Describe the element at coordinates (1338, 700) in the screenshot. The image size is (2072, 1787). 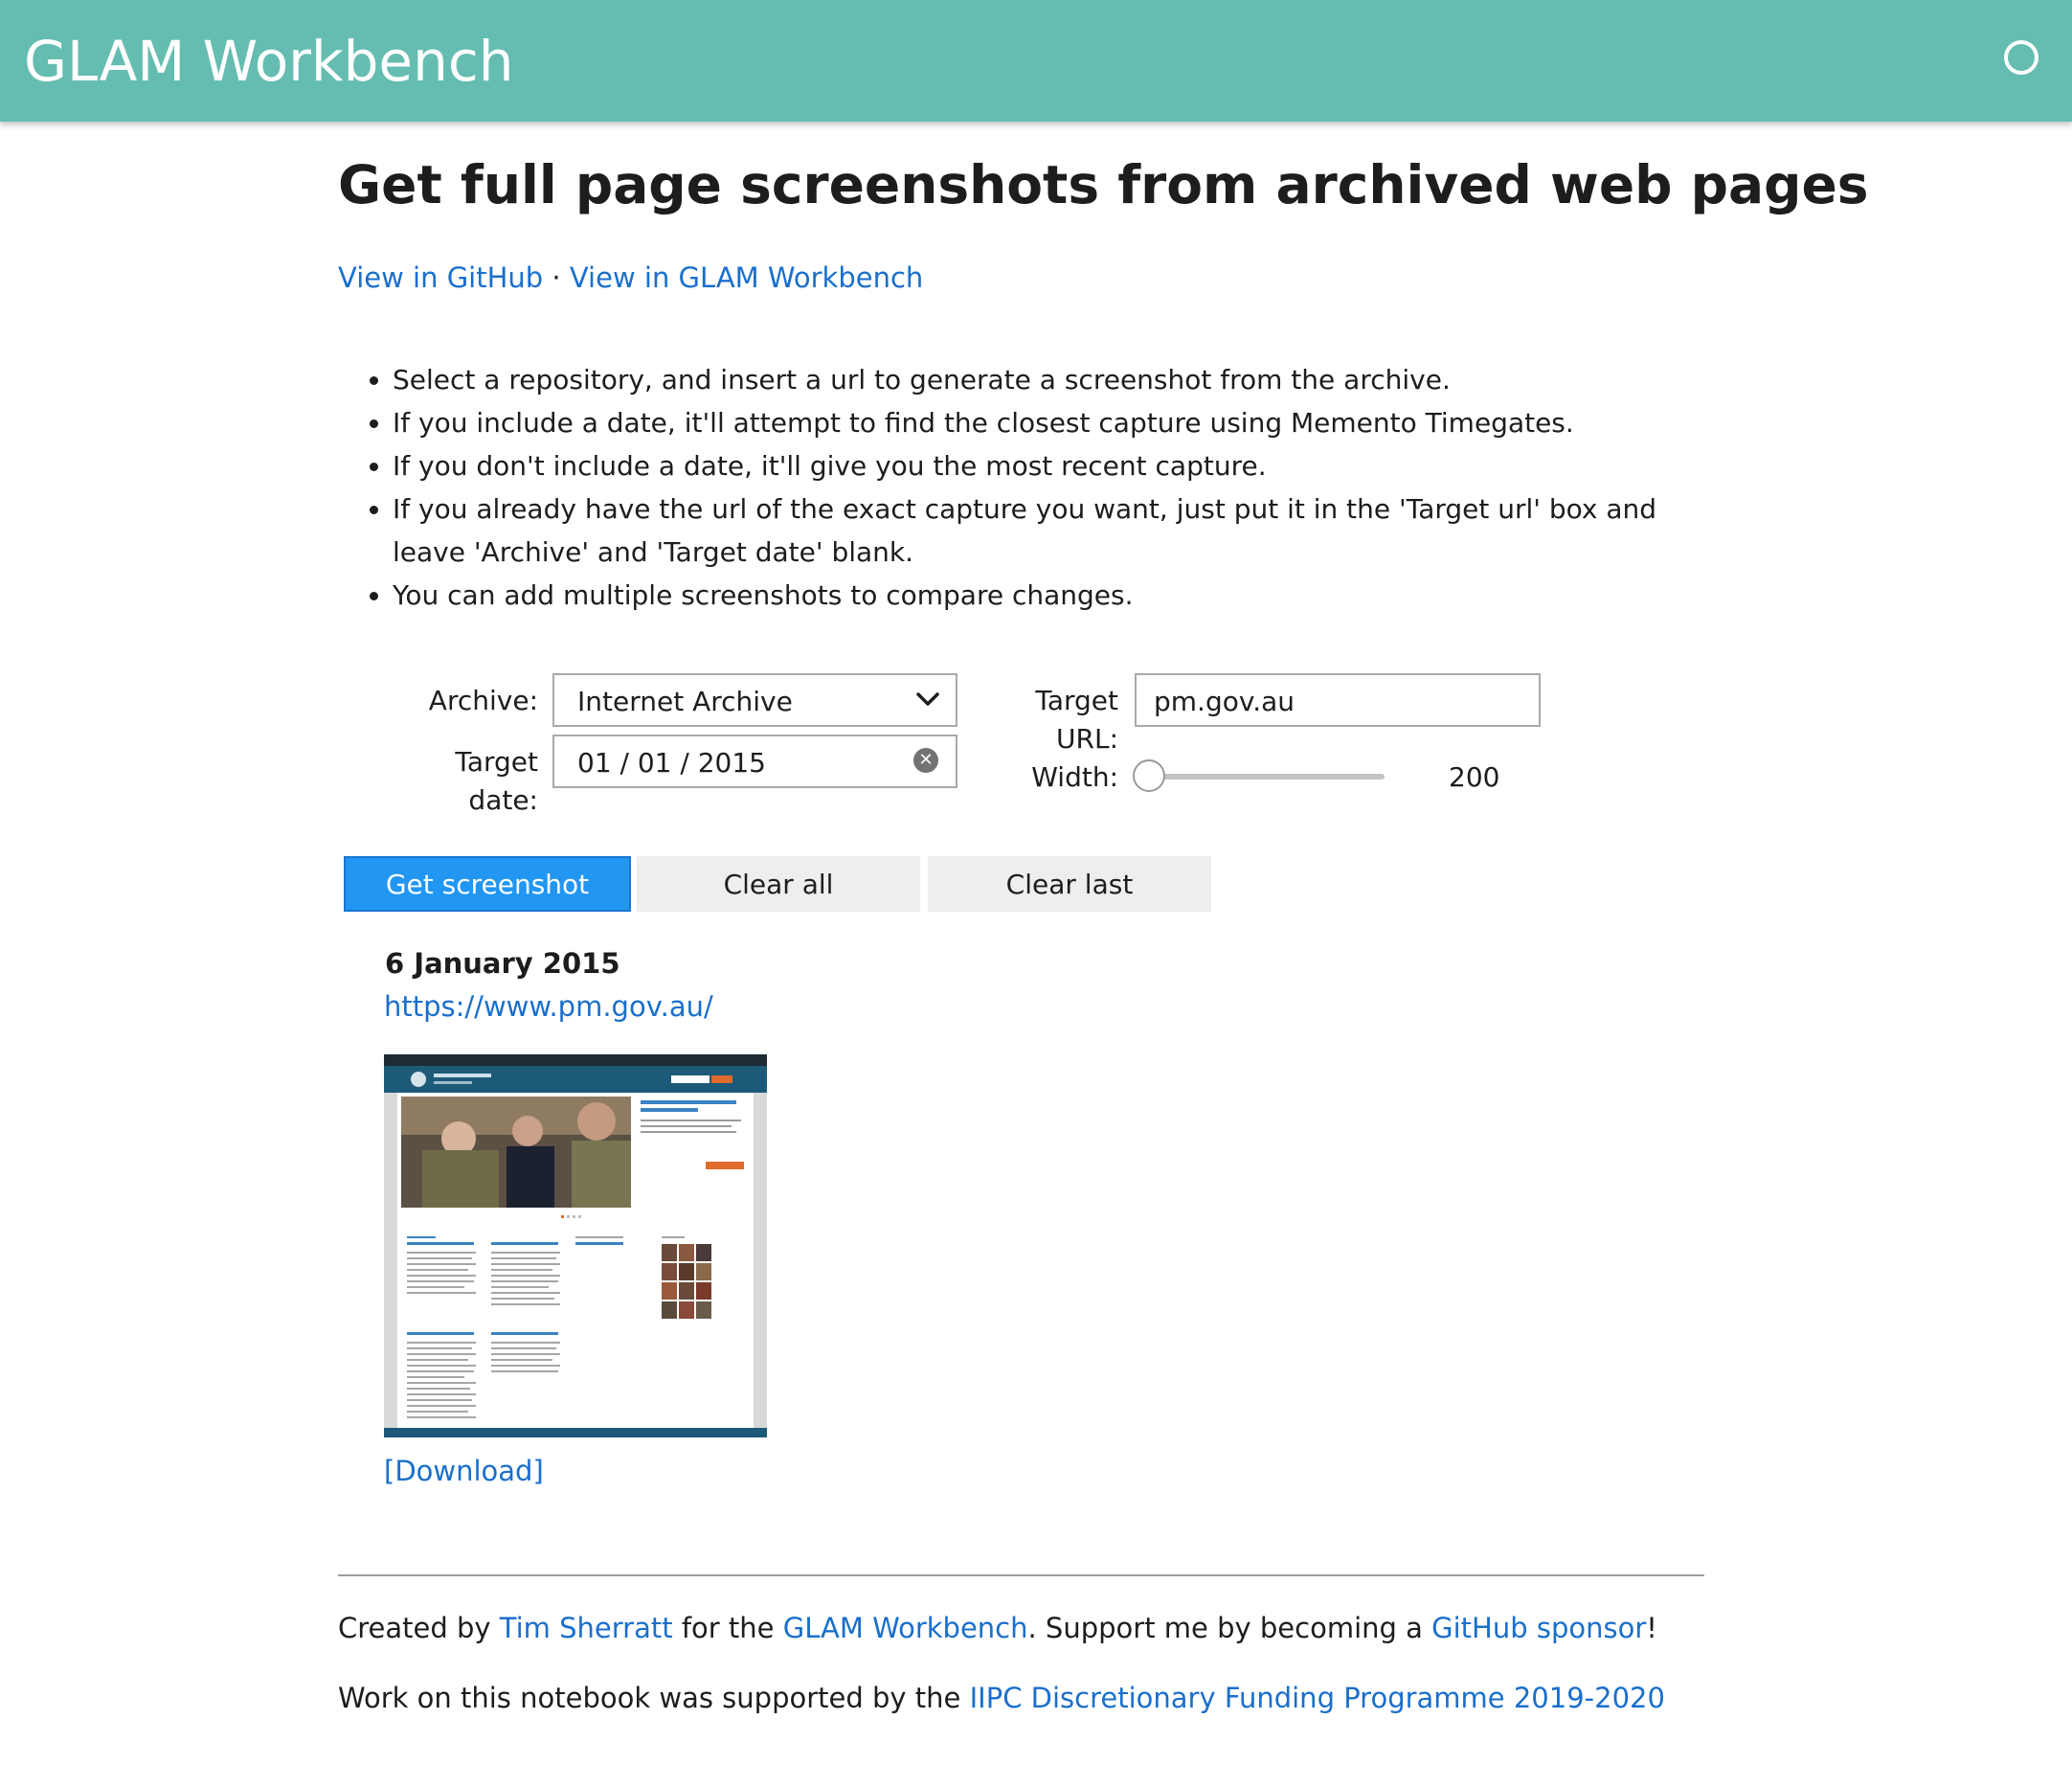
I see `target-url-input: pm.gov.au` at that location.